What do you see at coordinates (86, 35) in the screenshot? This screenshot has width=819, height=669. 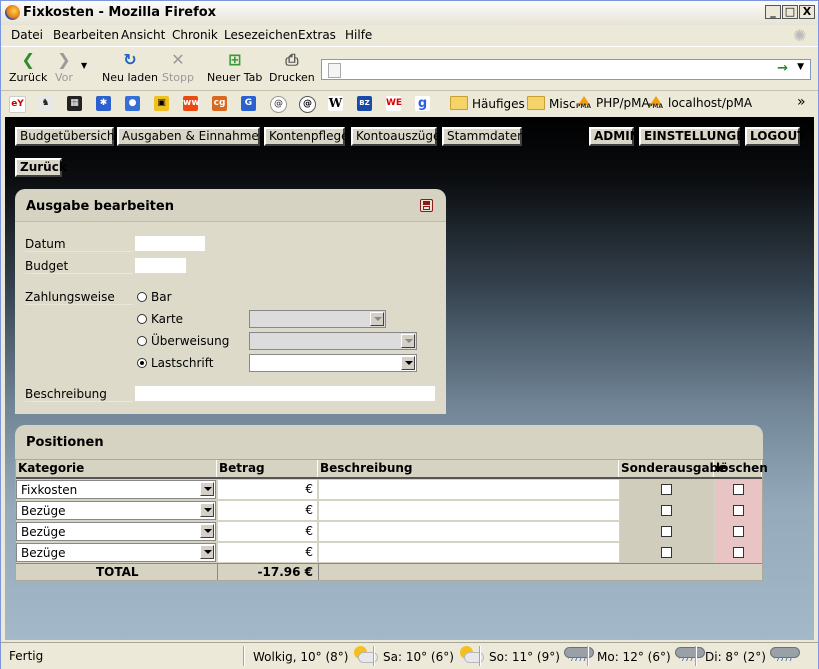 I see `menu-bearbeiten: Bearbeiten` at bounding box center [86, 35].